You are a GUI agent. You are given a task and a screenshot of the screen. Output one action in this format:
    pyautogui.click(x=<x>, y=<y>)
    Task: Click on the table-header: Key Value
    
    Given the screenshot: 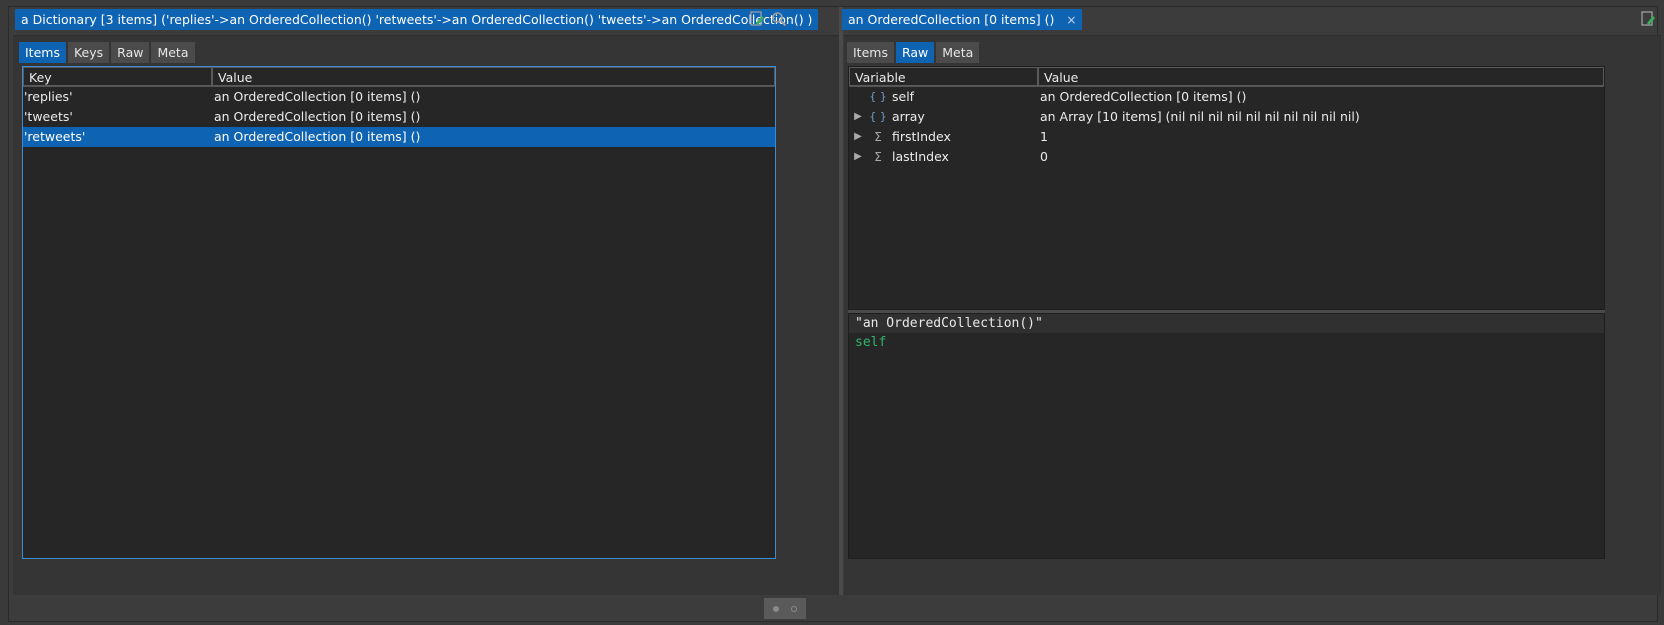 What is the action you would take?
    pyautogui.click(x=399, y=77)
    